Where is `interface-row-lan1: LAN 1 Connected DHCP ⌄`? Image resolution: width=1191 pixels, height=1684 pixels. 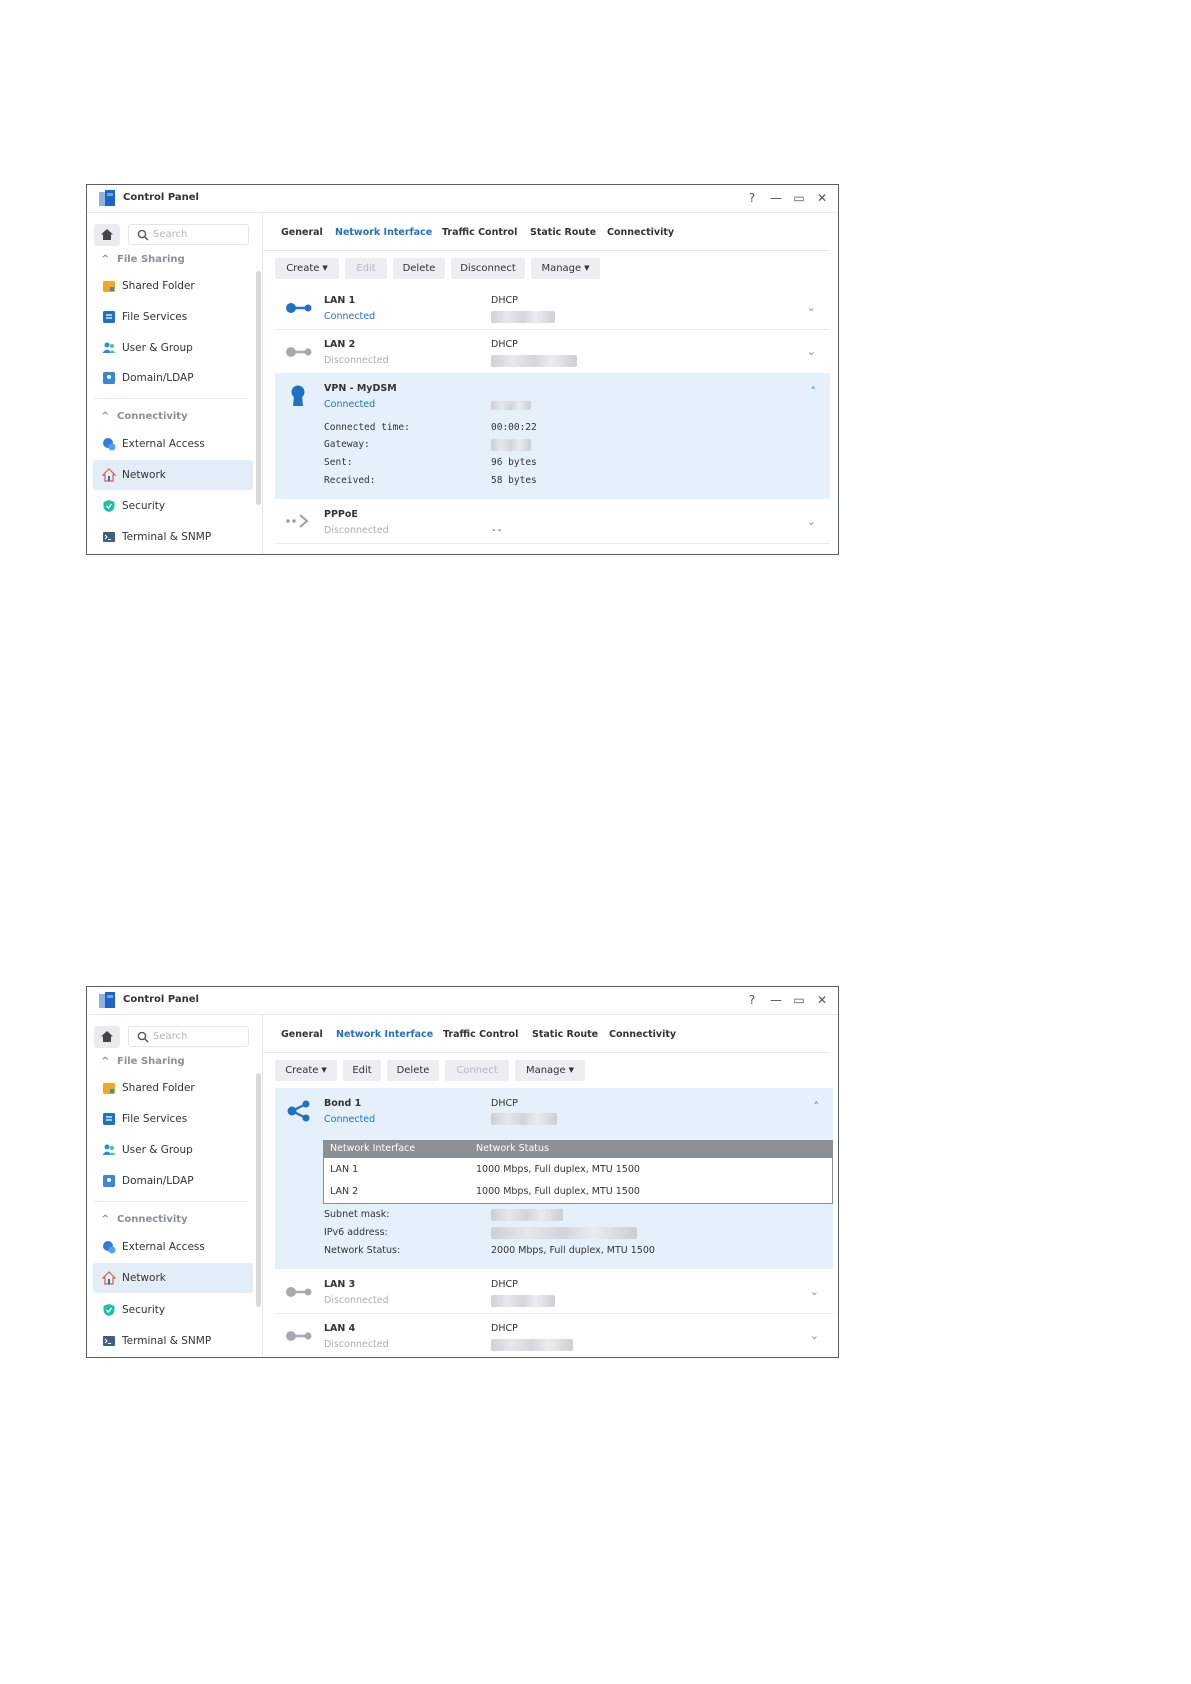
interface-row-lan1: LAN 1 Connected DHCP ⌄ is located at coordinates (552, 307).